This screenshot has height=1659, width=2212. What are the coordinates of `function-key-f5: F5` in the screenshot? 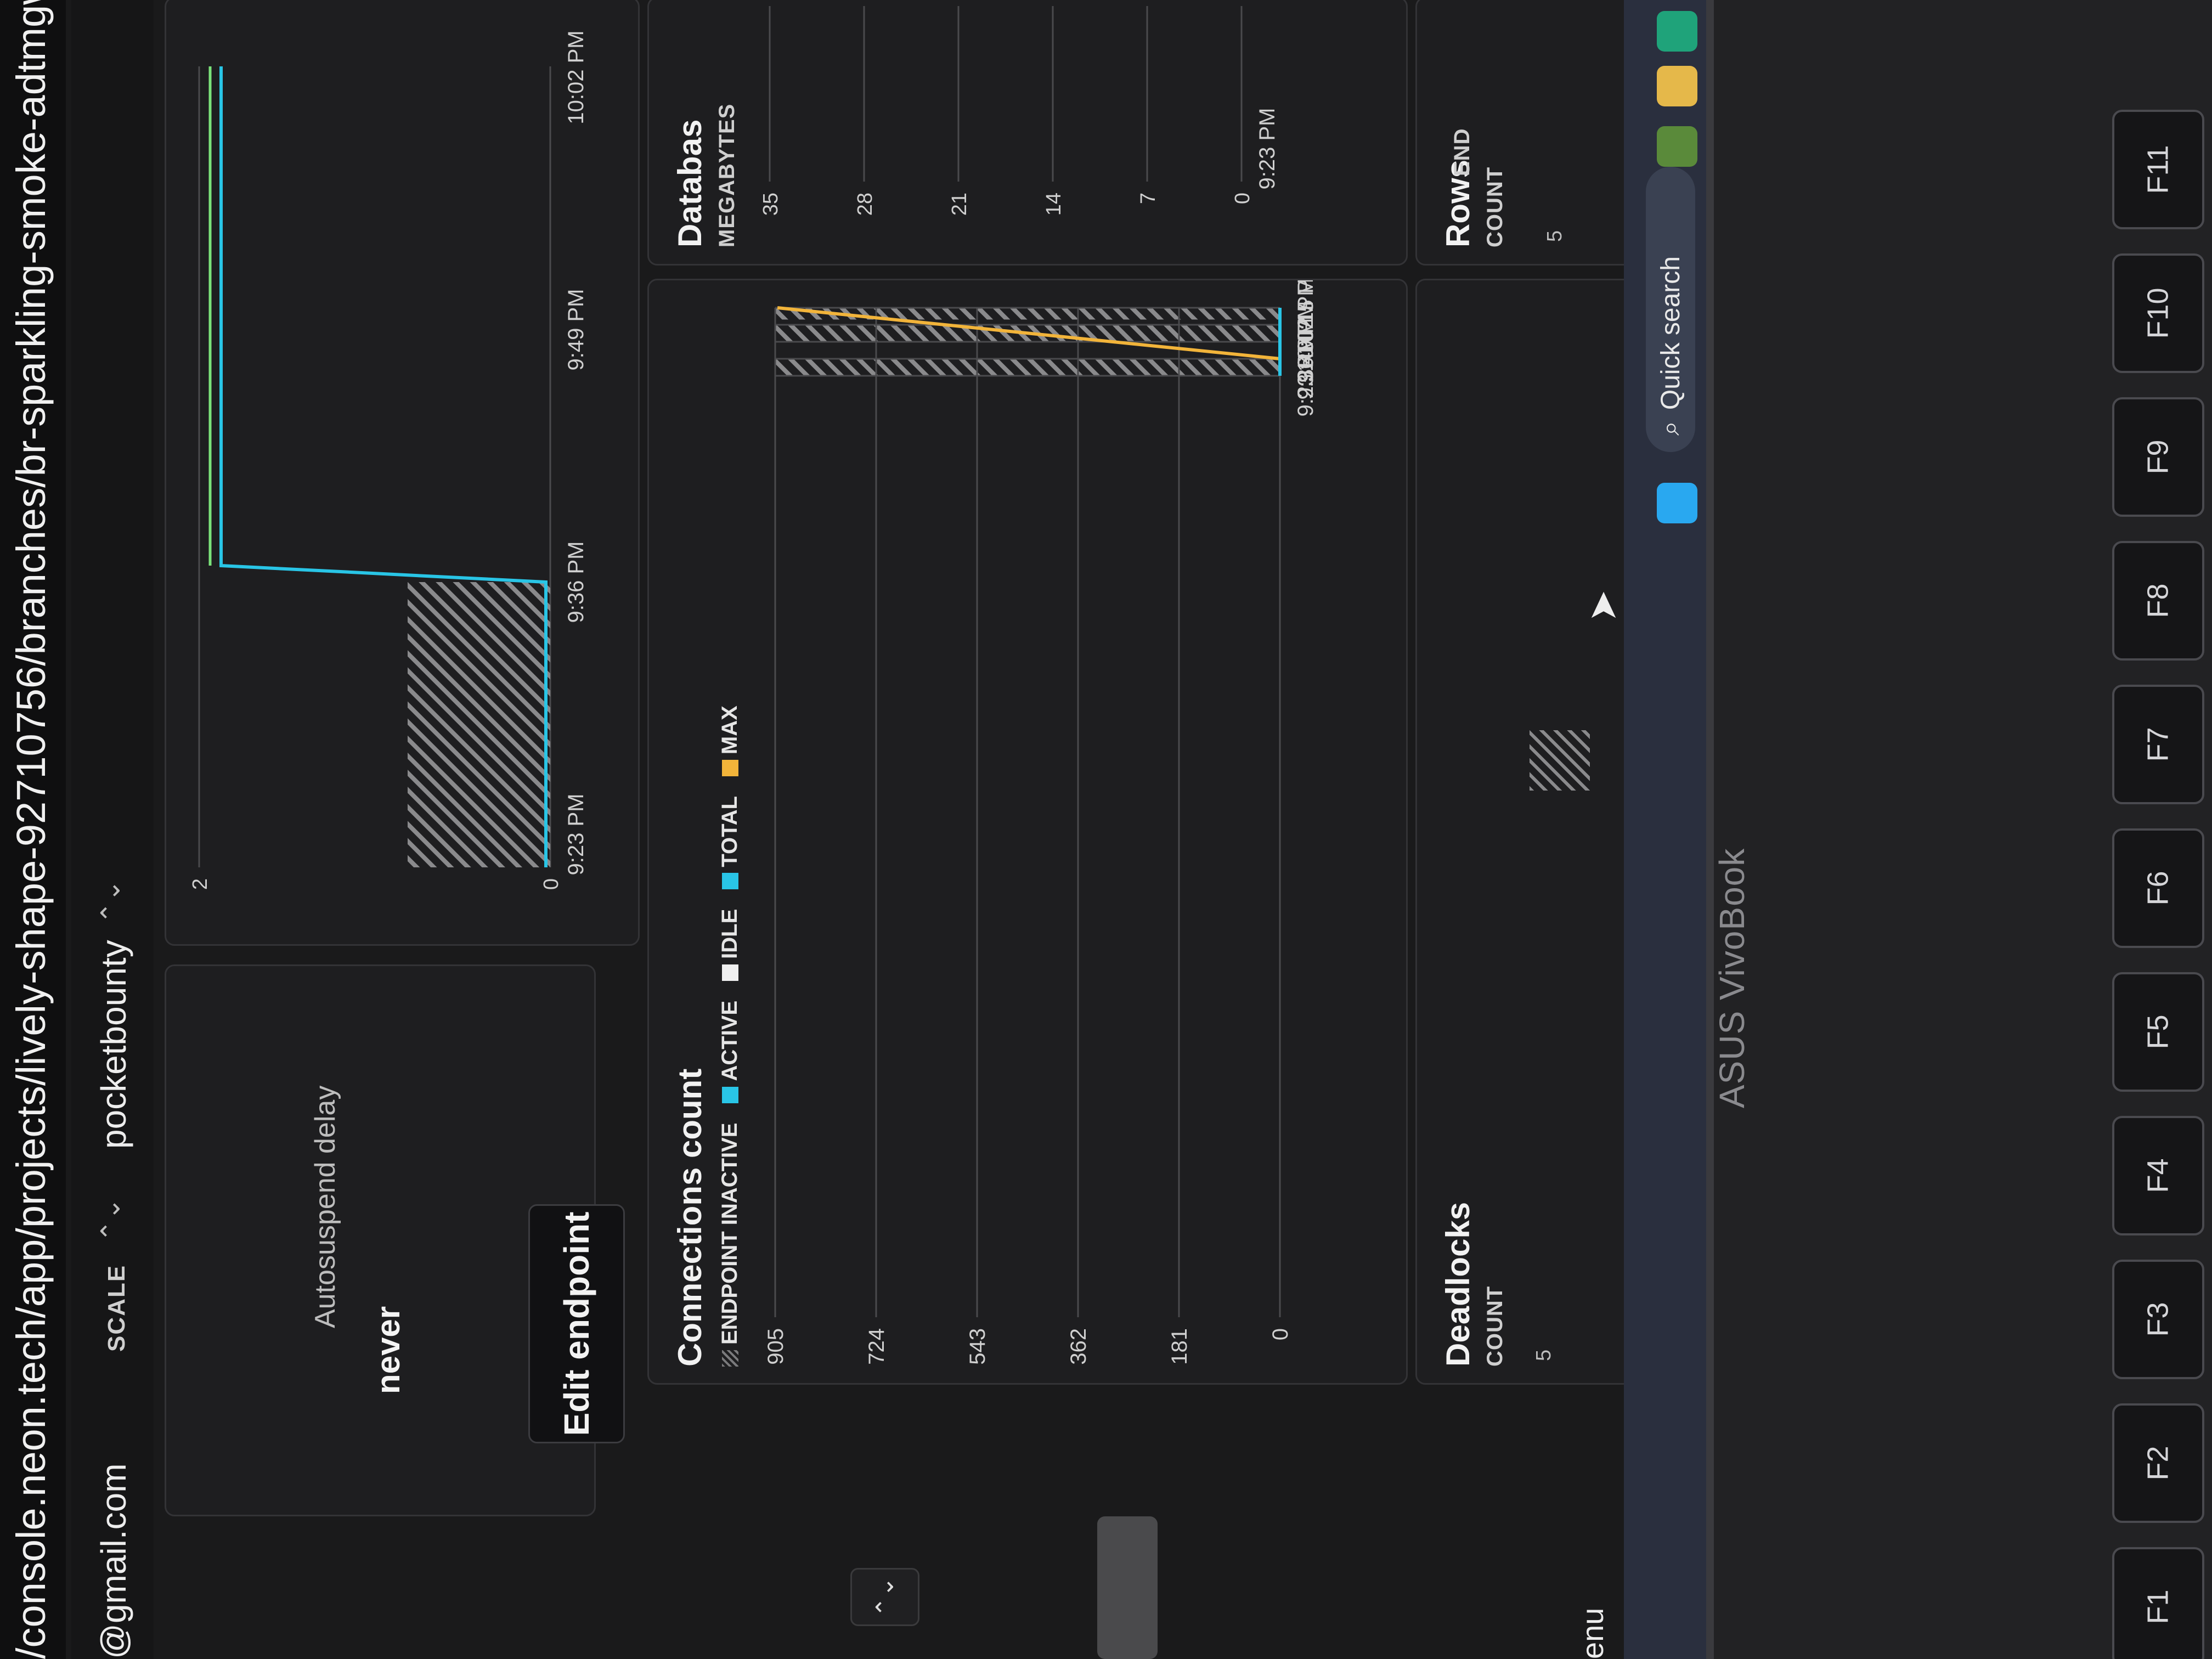 It's located at (2158, 1032).